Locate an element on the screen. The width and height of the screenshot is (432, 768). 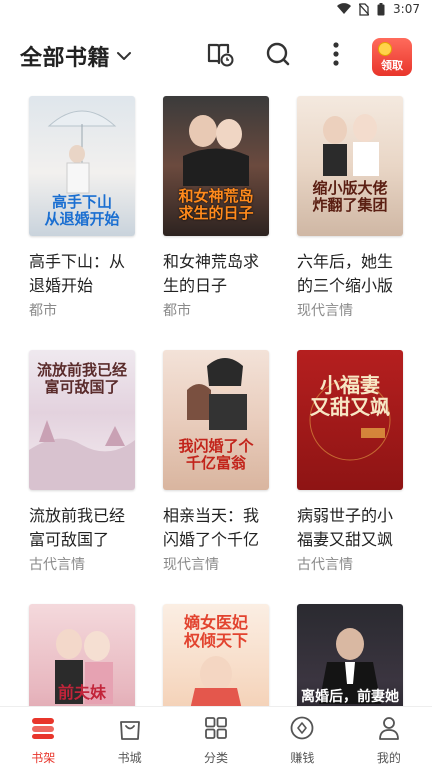
book-cover: 缩小版大佬 炸翻了集团 is located at coordinates (350, 166).